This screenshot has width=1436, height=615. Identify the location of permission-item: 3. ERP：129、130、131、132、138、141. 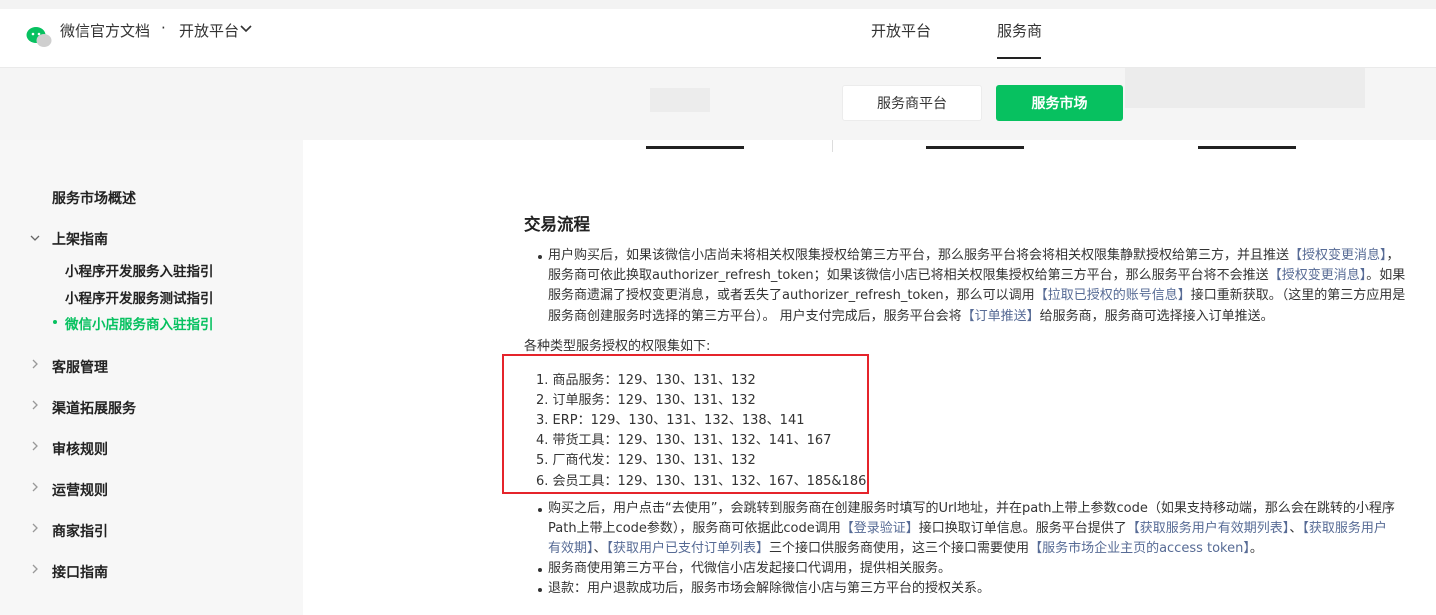
(670, 420).